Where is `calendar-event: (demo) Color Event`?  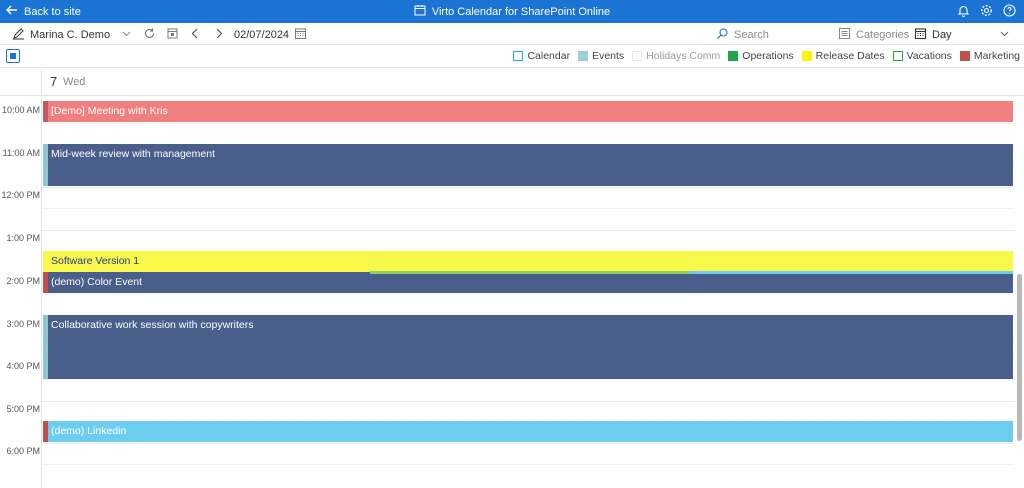 calendar-event: (demo) Color Event is located at coordinates (528, 282).